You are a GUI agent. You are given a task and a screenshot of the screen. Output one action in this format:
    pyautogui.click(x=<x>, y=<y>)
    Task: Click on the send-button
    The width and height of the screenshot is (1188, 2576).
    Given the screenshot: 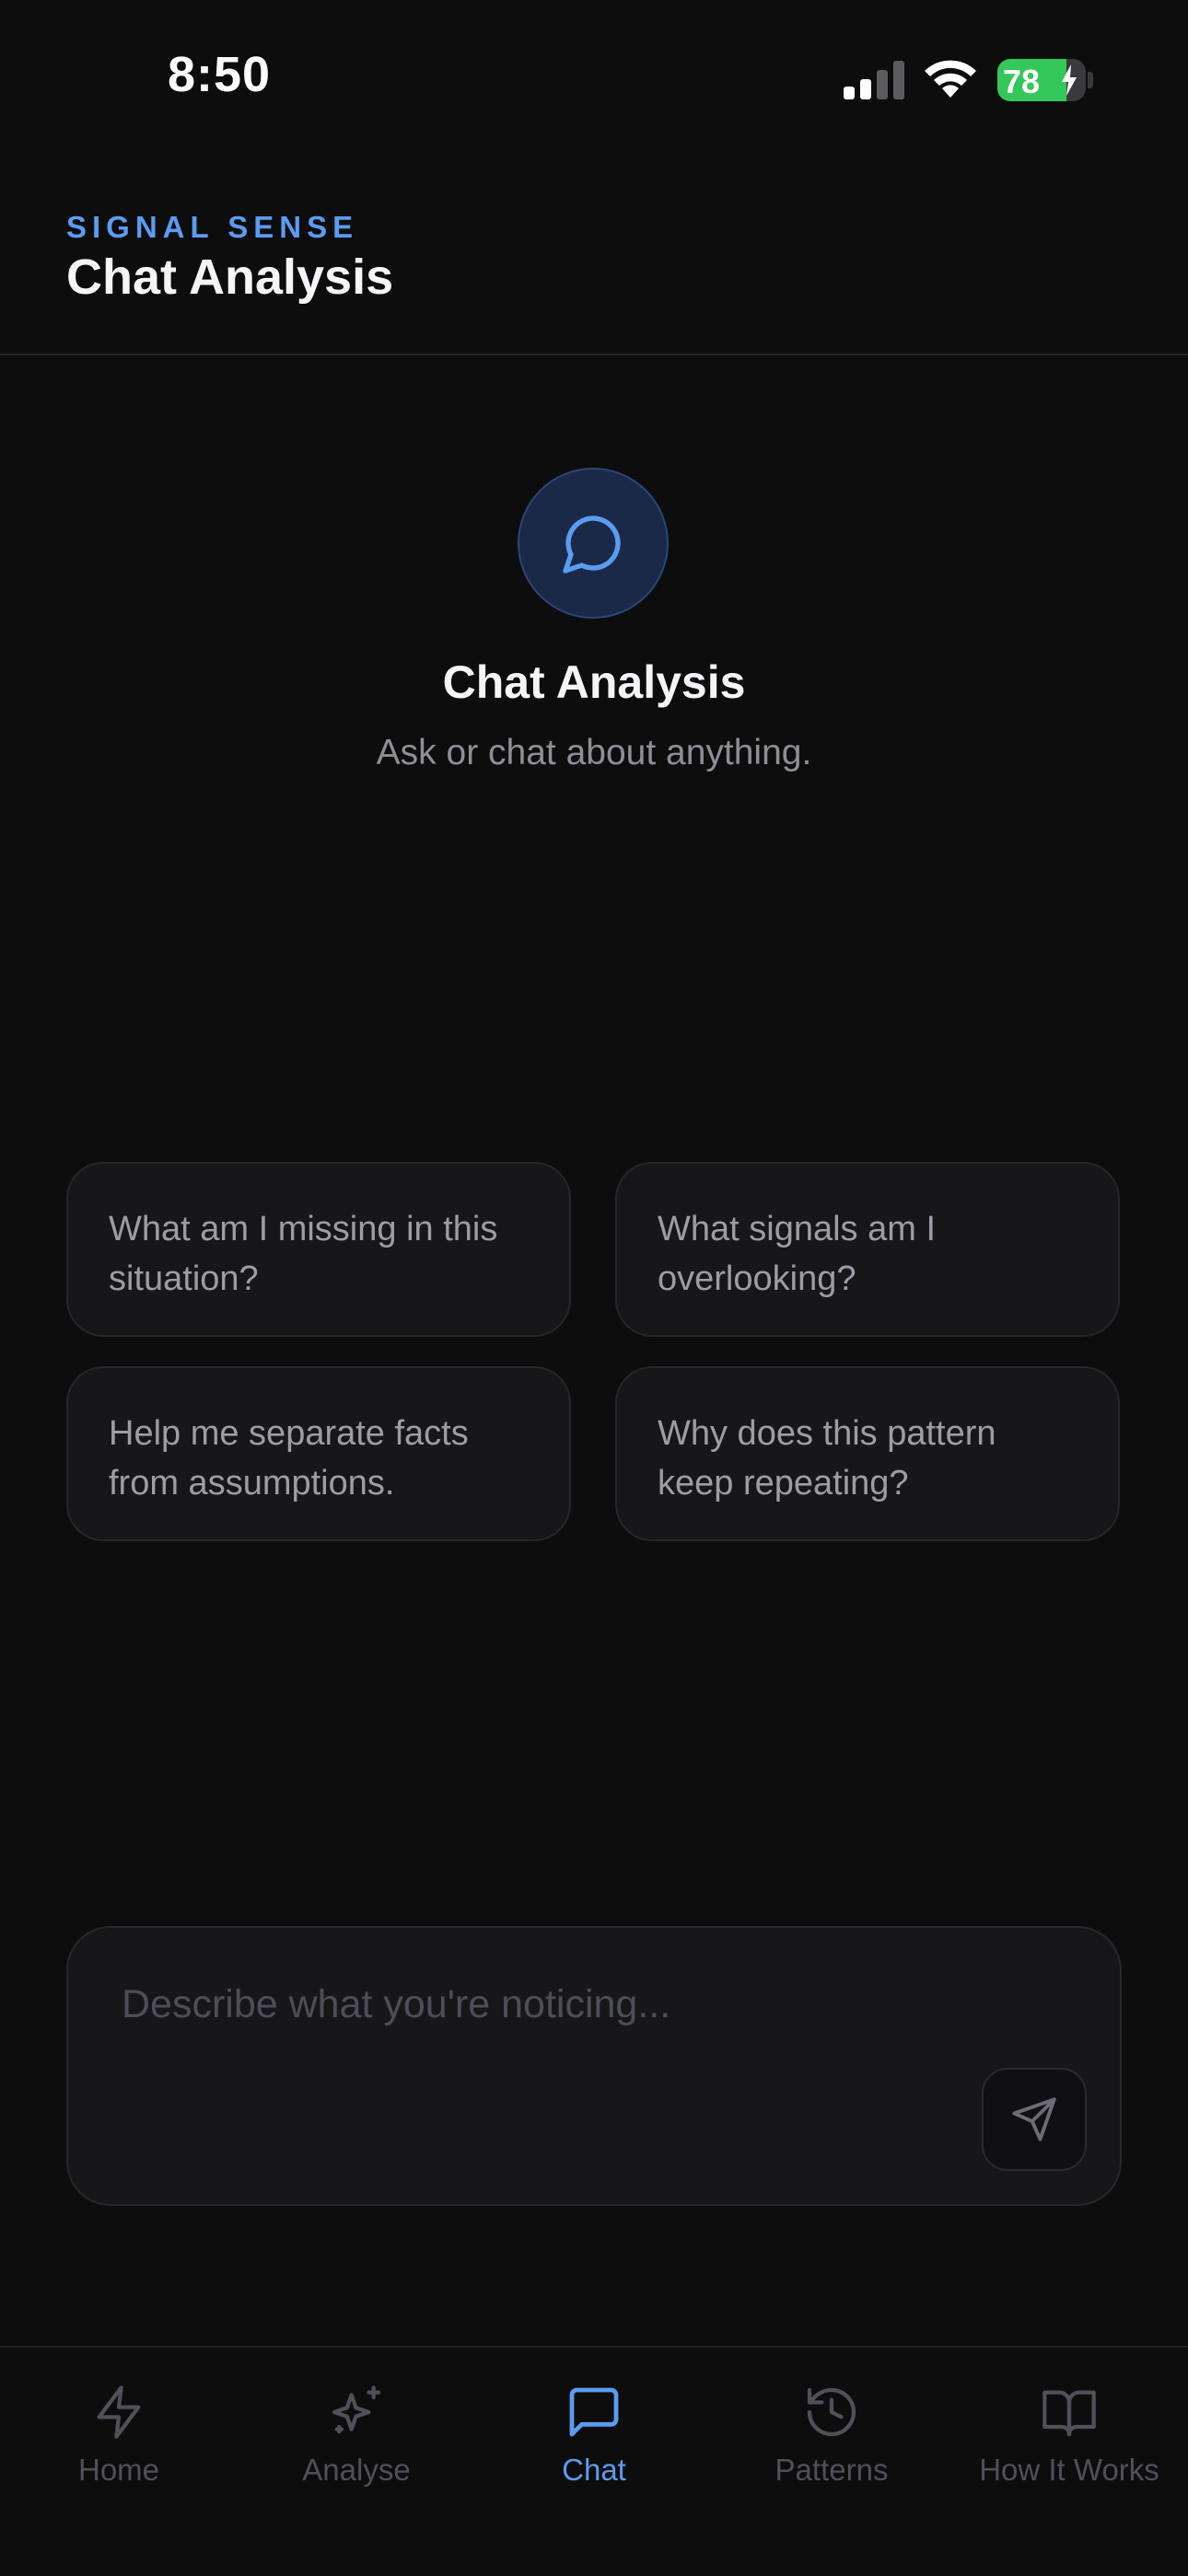 What is the action you would take?
    pyautogui.click(x=1034, y=2119)
    